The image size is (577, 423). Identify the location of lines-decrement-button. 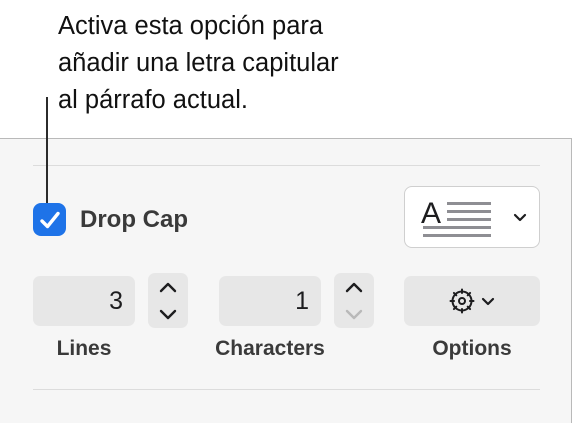
(168, 314).